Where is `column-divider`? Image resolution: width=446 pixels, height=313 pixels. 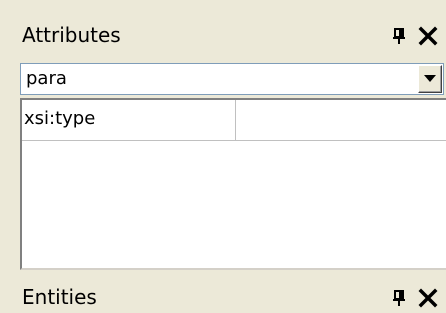 column-divider is located at coordinates (235, 120).